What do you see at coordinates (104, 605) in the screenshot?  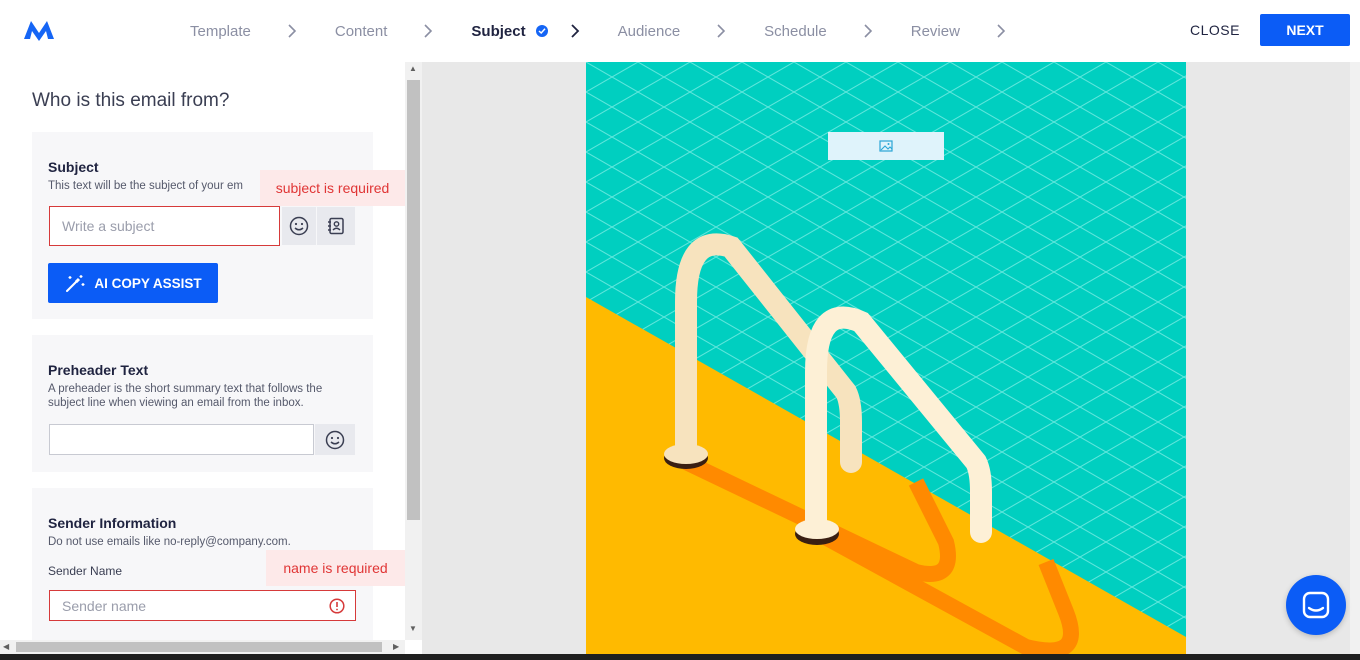 I see `sender-name-placeholder: Sender name` at bounding box center [104, 605].